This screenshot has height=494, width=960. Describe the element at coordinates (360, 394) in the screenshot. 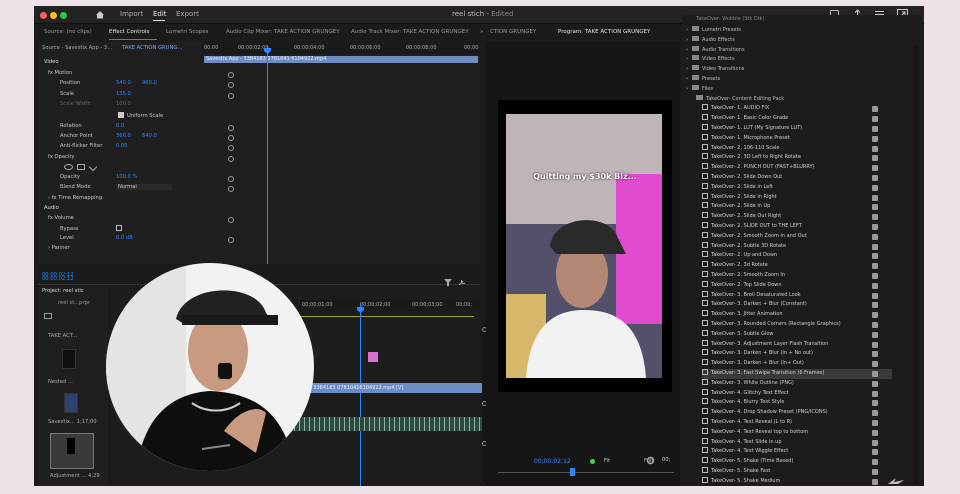

I see `timeline-playhead` at that location.